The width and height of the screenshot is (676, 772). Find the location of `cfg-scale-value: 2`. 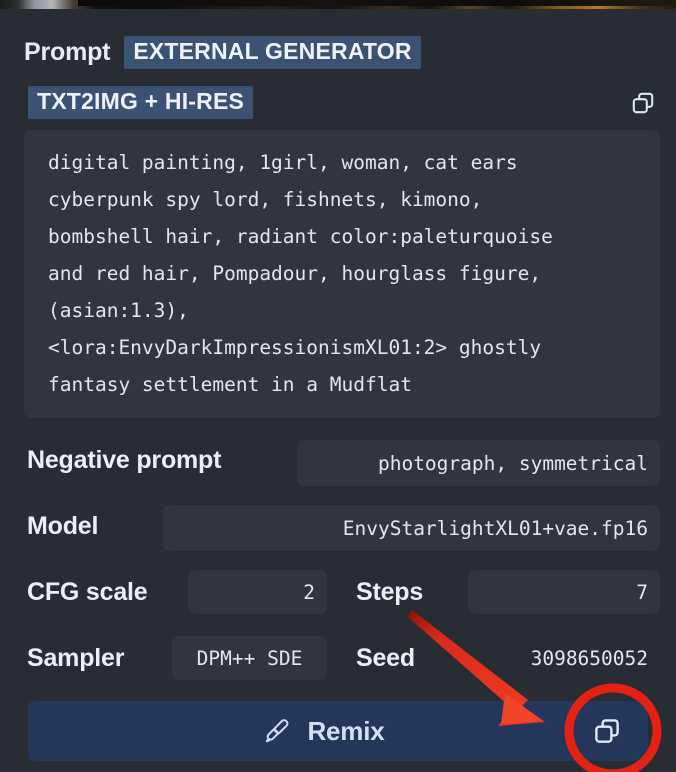

cfg-scale-value: 2 is located at coordinates (309, 592).